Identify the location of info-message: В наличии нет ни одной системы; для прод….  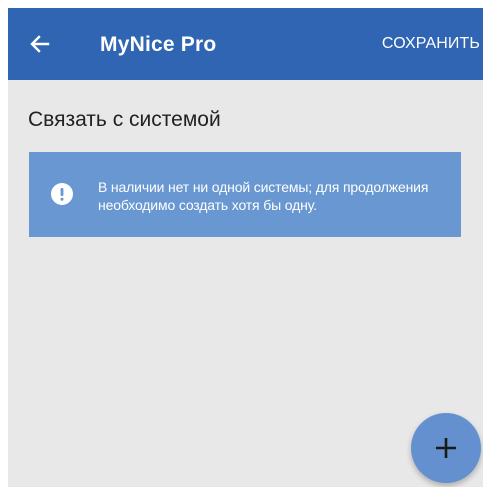
(263, 196).